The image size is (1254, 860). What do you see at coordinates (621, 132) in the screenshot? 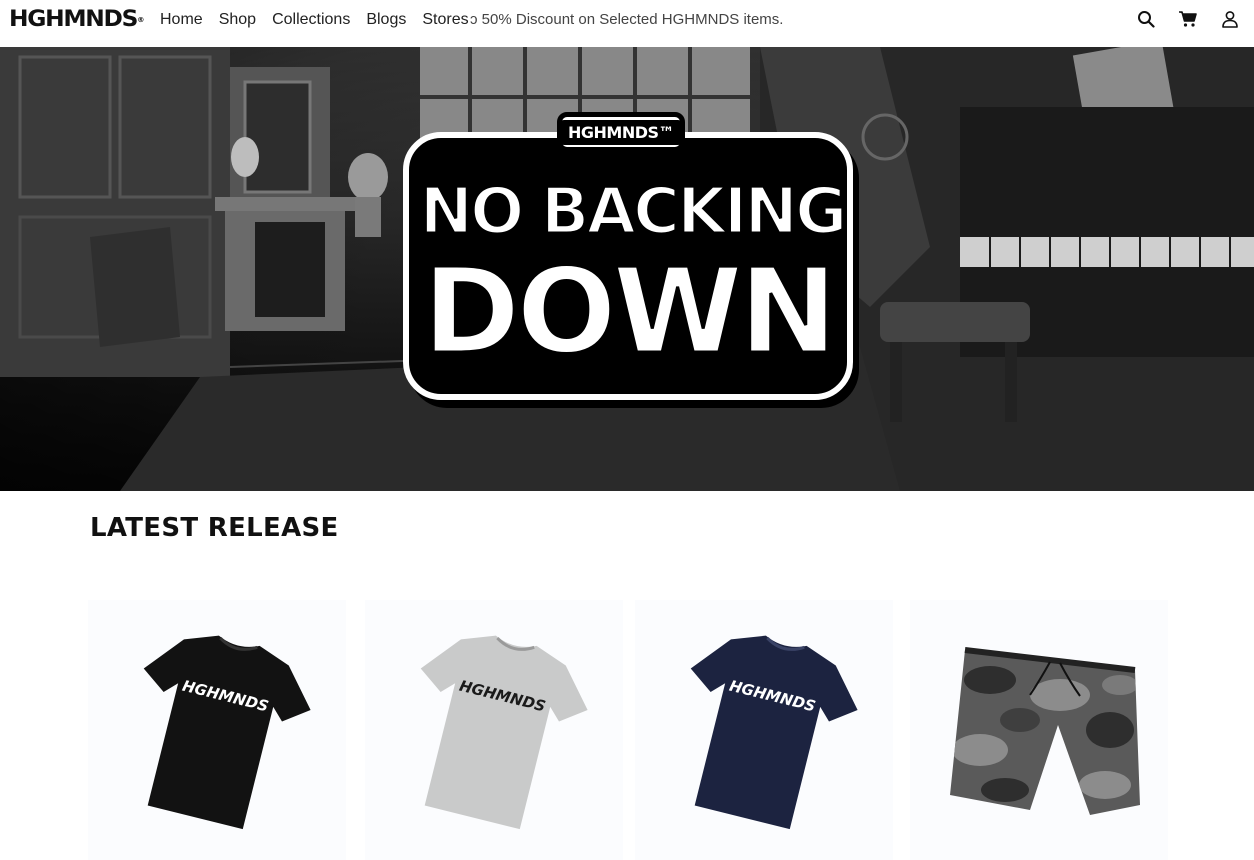
I see `badge-brand-tag: HGHMNDS™` at bounding box center [621, 132].